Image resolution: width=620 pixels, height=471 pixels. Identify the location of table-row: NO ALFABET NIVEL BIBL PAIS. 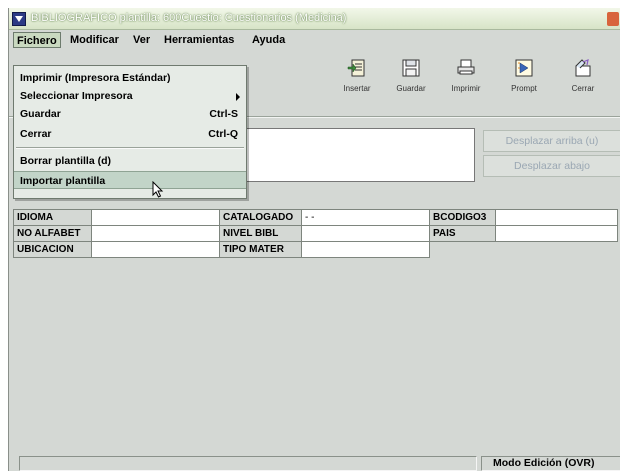
(315, 233).